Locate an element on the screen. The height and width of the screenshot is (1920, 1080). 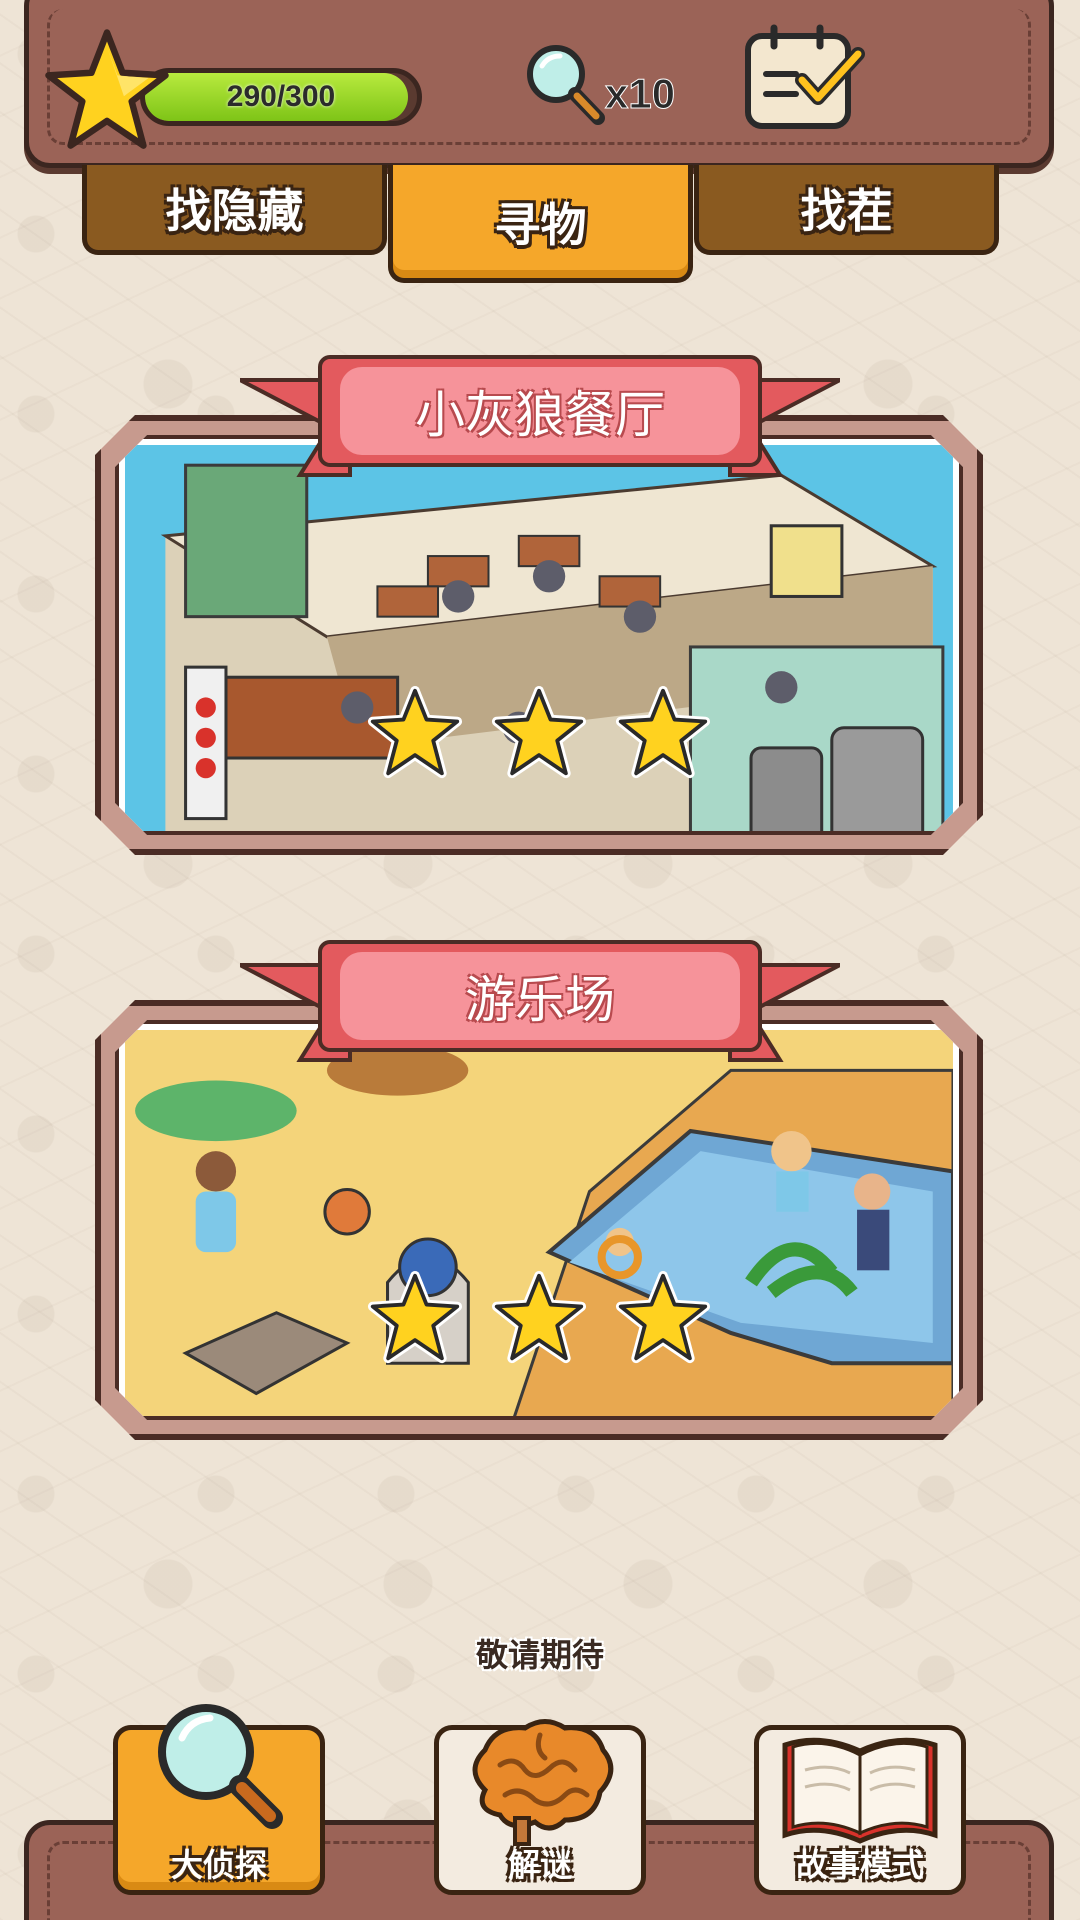
hint-counter: x10 is located at coordinates (600, 85).